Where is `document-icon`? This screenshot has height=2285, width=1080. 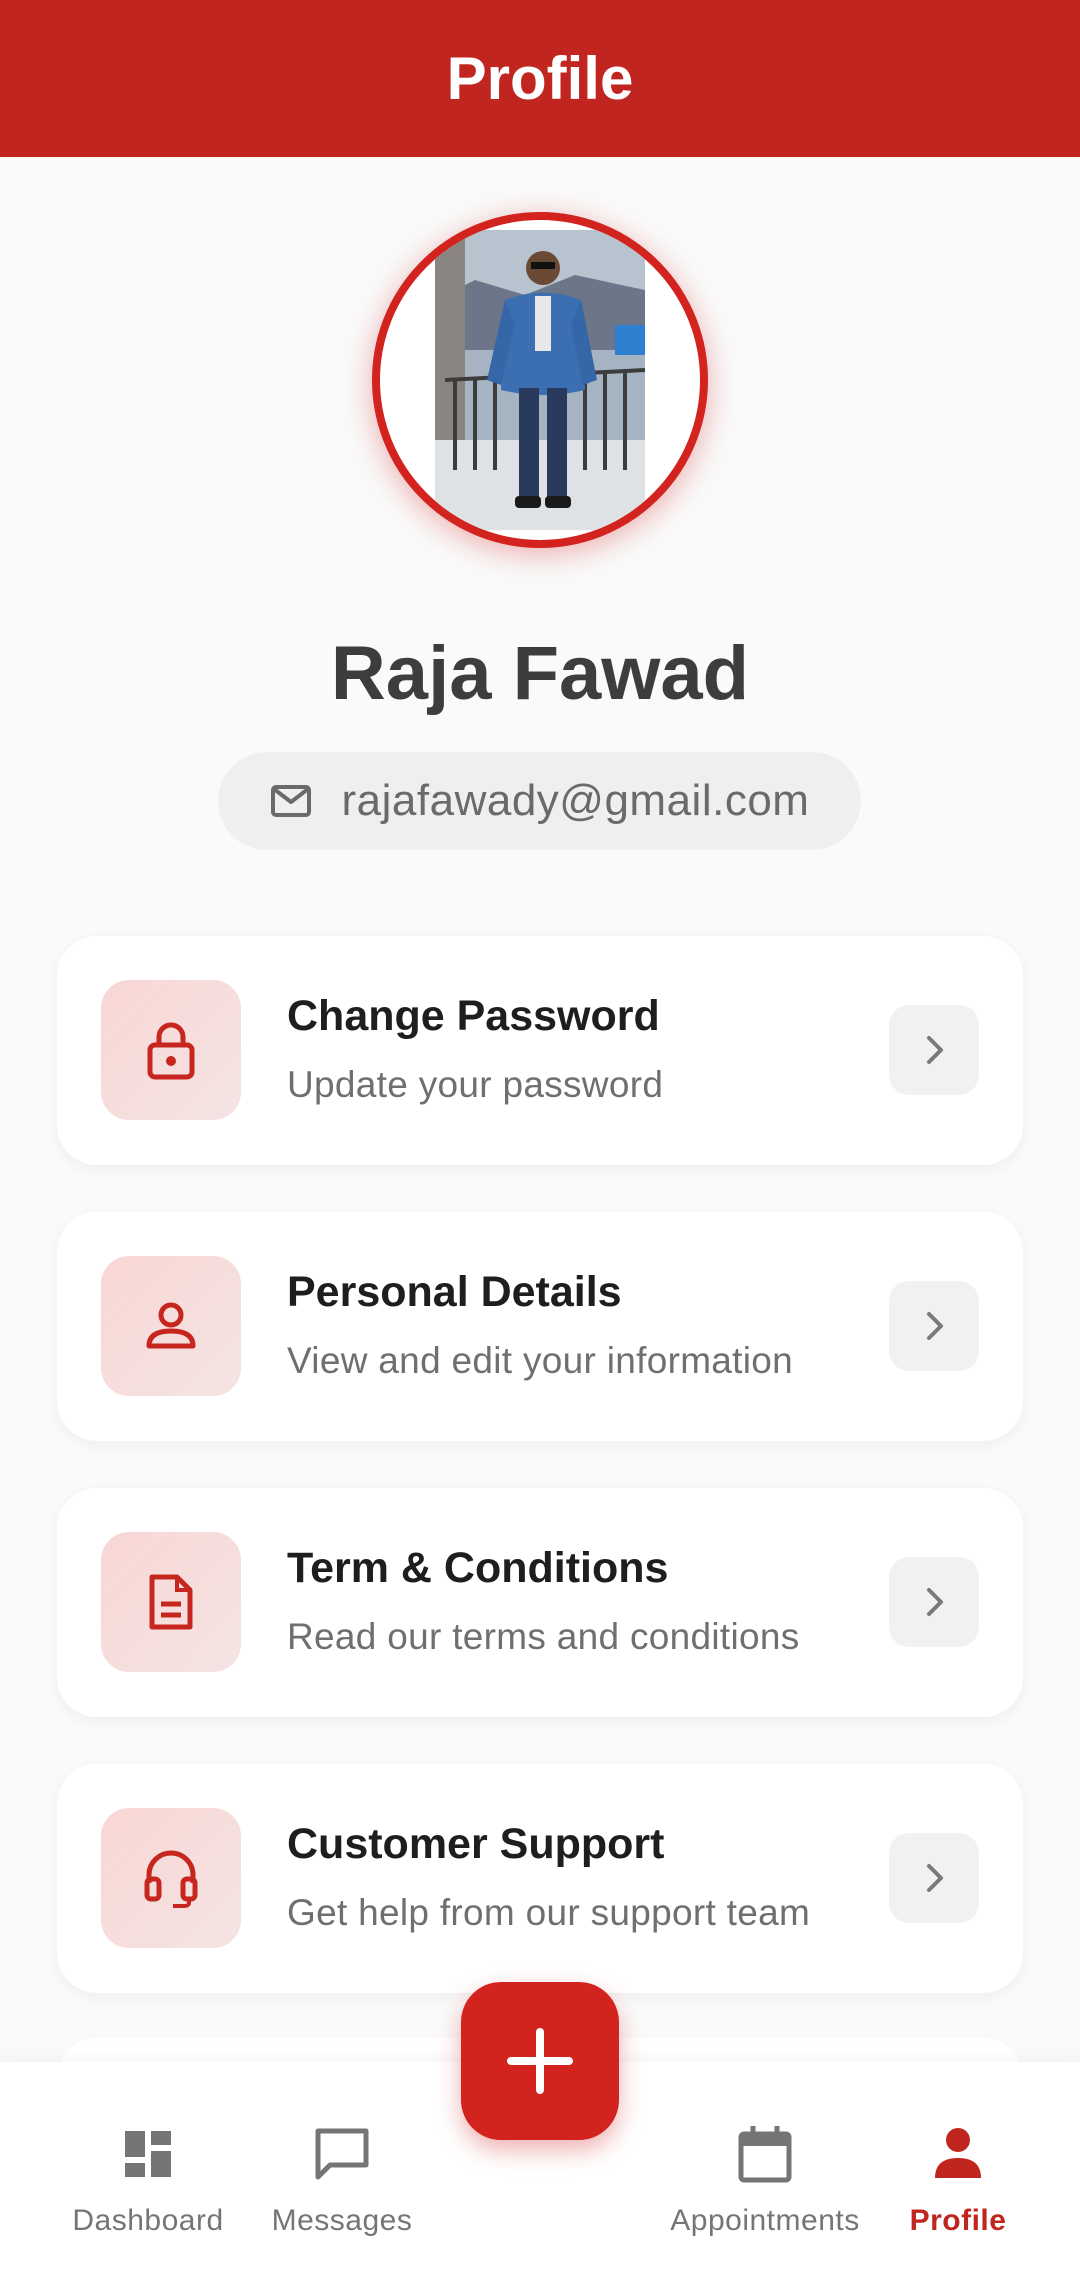 document-icon is located at coordinates (171, 1602).